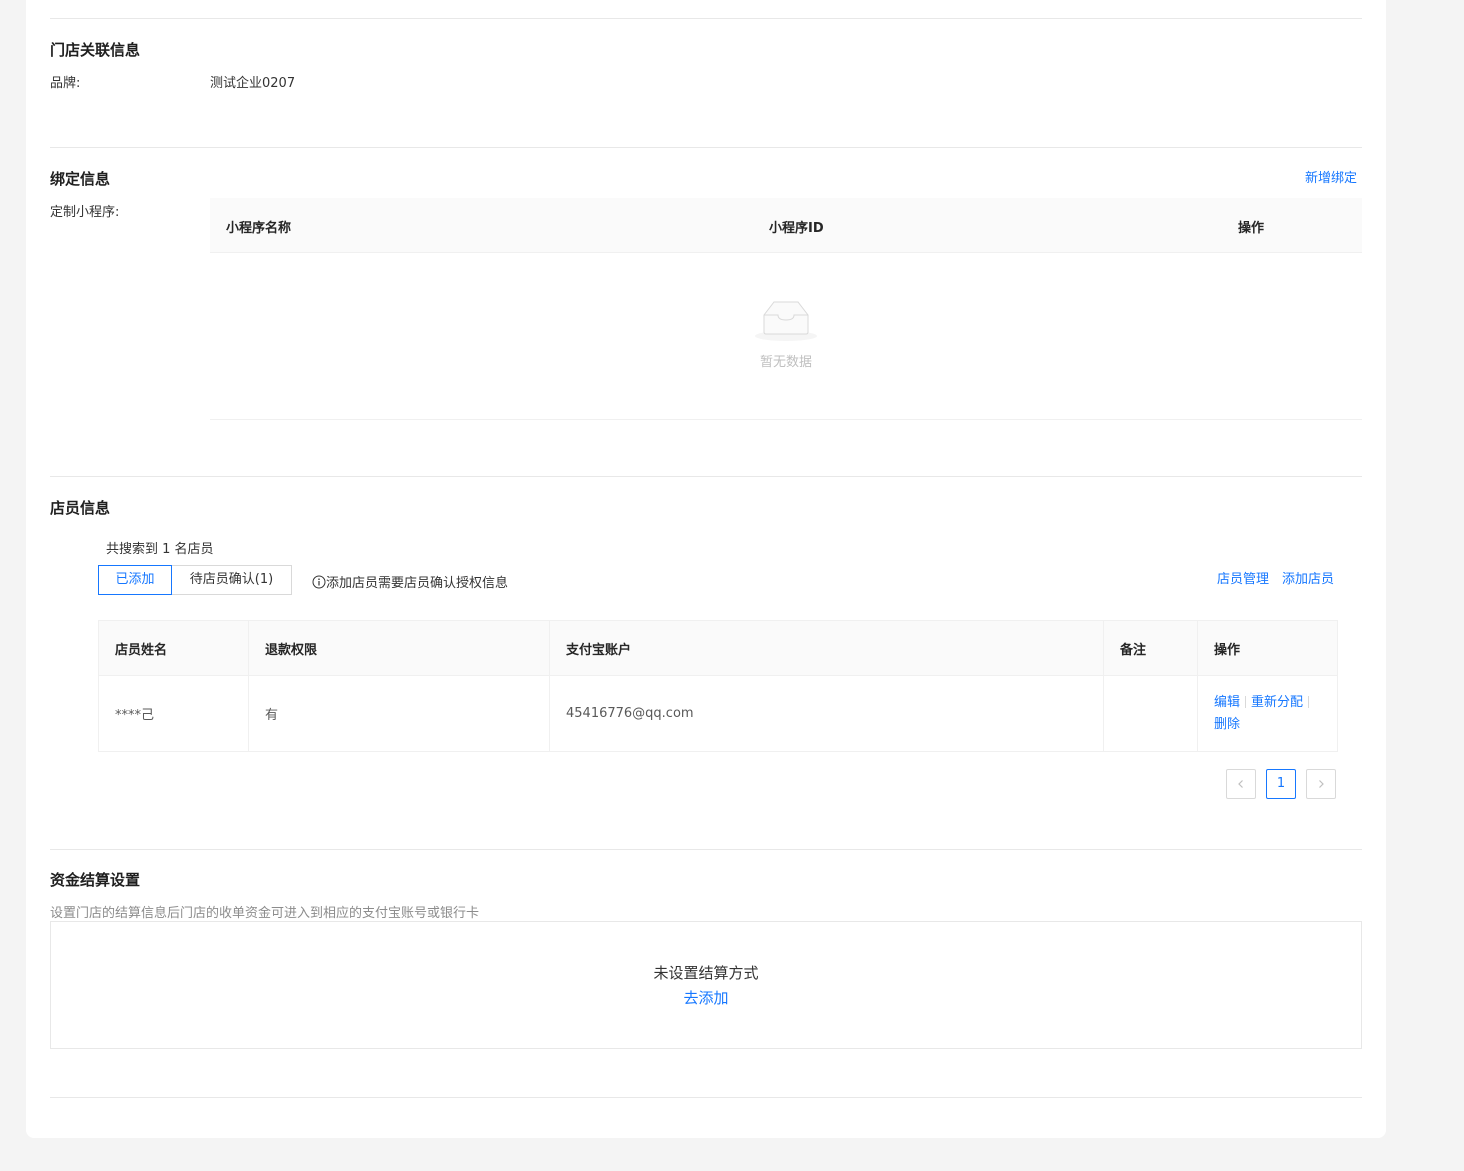 This screenshot has height=1171, width=1464. Describe the element at coordinates (253, 83) in the screenshot. I see `brand-value: 测试企业0207` at that location.